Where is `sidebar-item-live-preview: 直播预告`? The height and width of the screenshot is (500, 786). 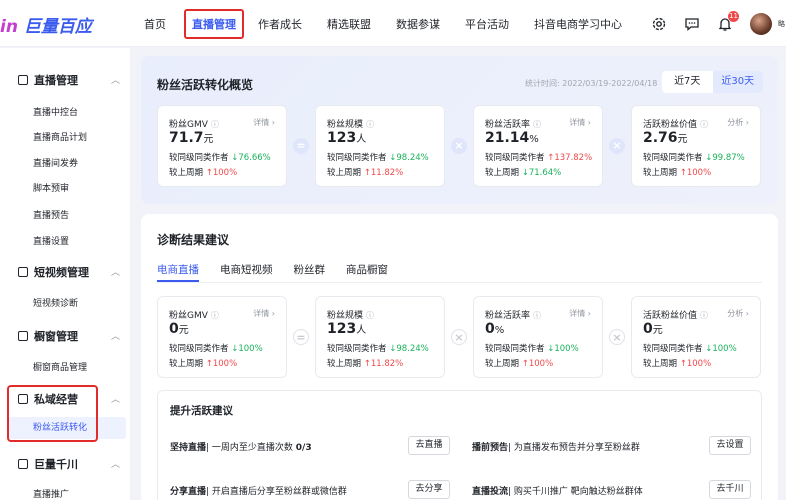
sidebar-item-live-preview: 直播预告 is located at coordinates (51, 214).